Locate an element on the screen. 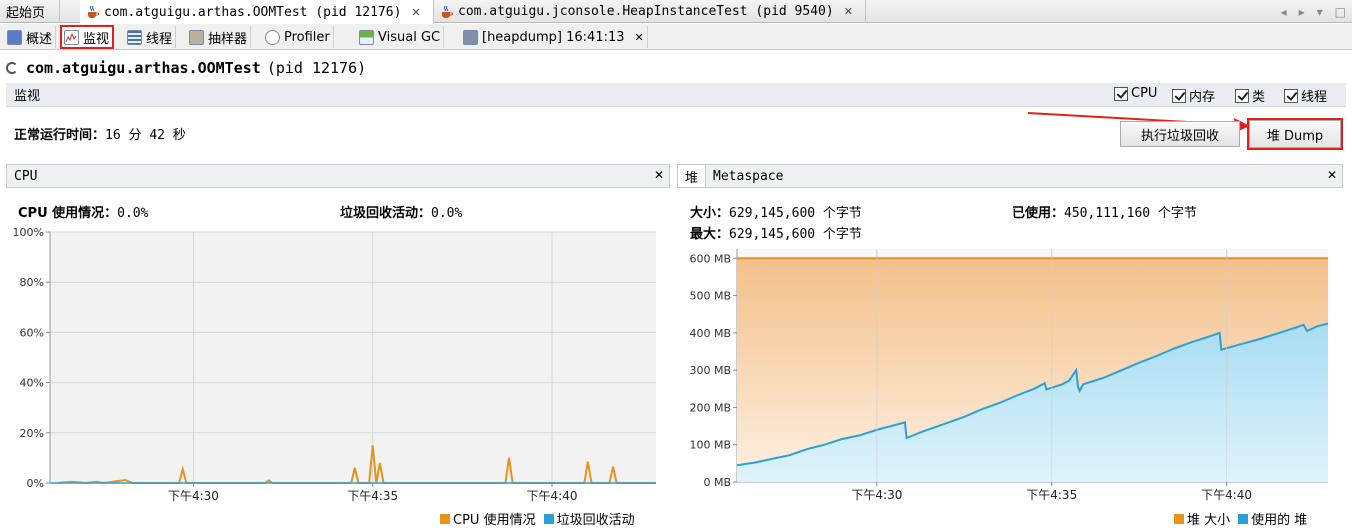  x-tick-label: 下午4:30 is located at coordinates (876, 495).